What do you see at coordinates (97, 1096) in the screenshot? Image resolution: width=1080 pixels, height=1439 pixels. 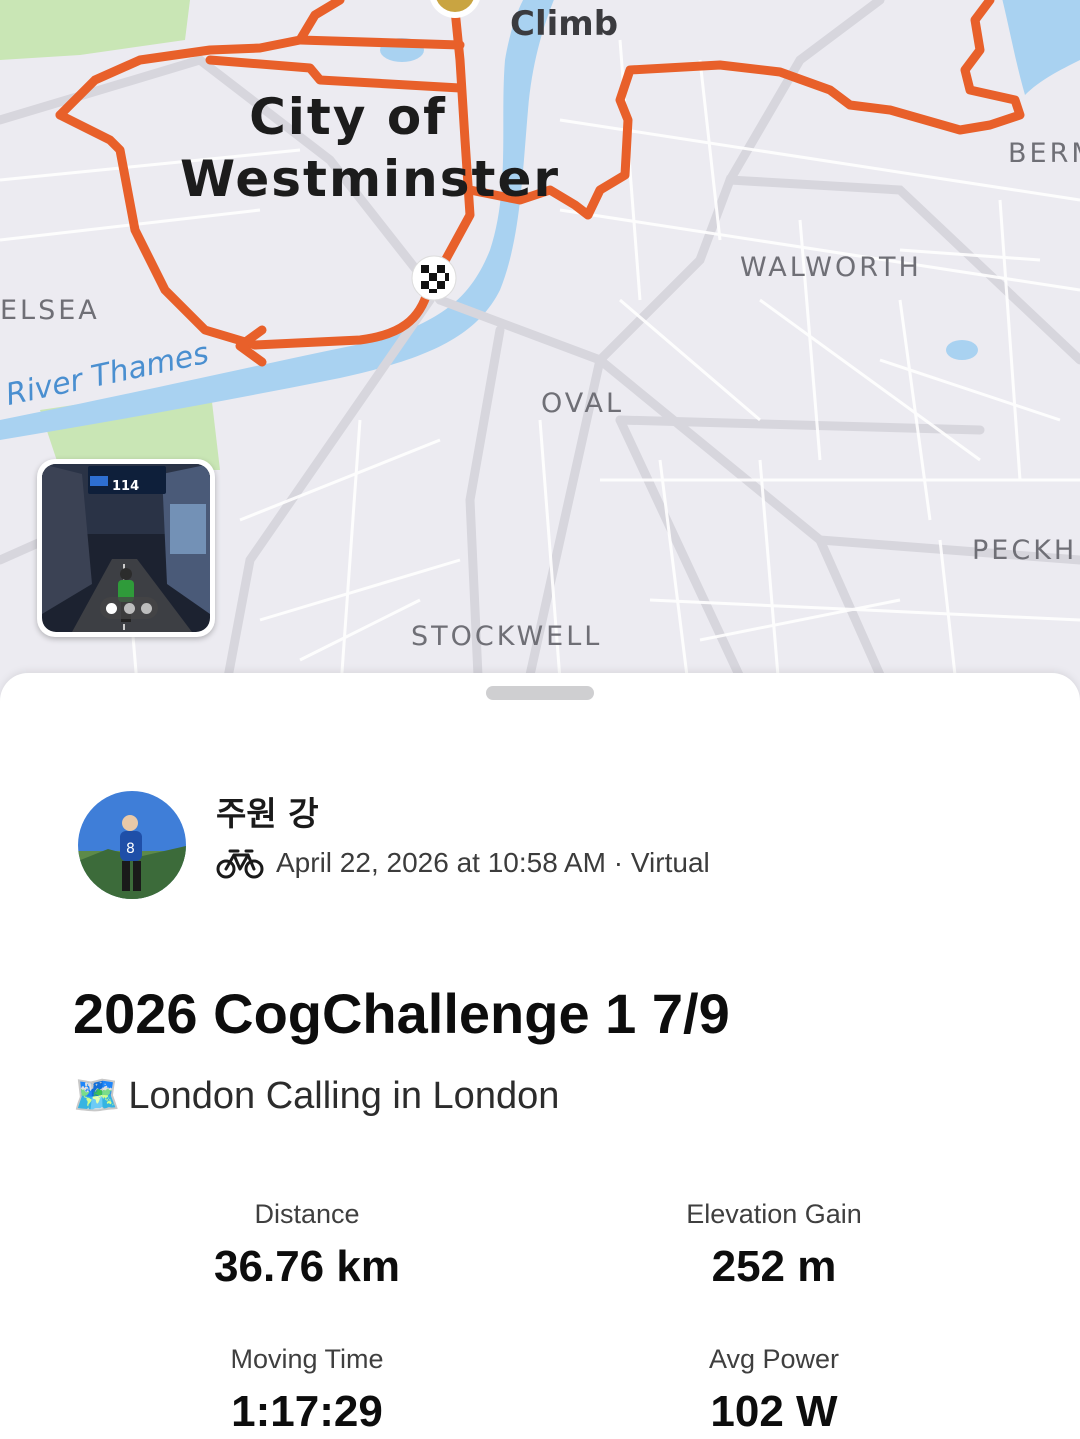 I see `world-map-icon: 🗺️` at bounding box center [97, 1096].